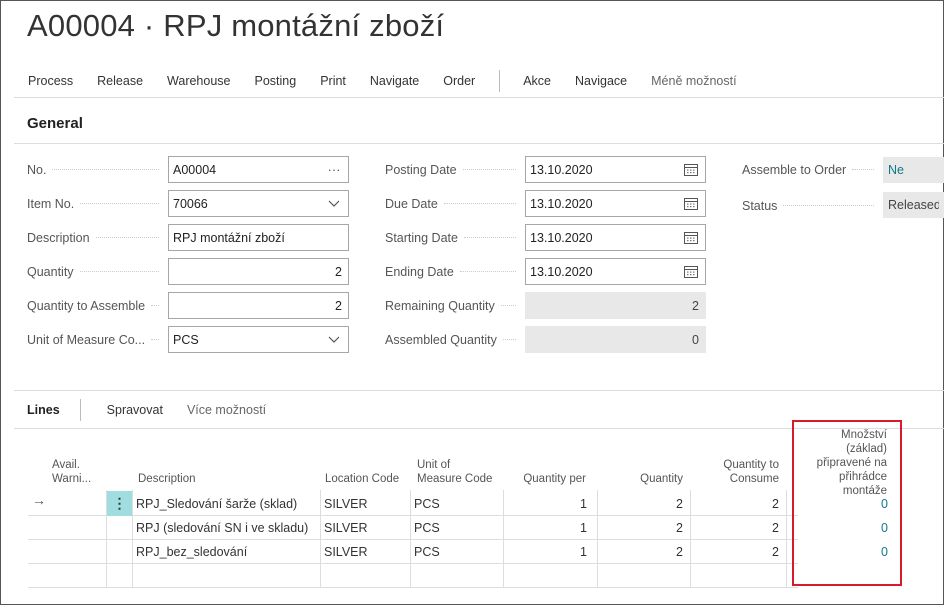 The width and height of the screenshot is (944, 605). Describe the element at coordinates (258, 305) in the screenshot. I see `quantity-to-assemble-field: 2` at that location.